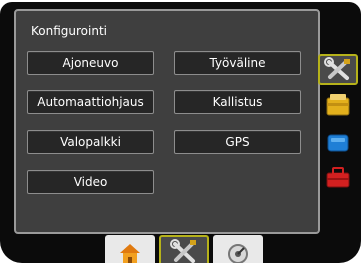  Describe the element at coordinates (90, 142) in the screenshot. I see `valopalkki-button: Valopalkki` at that location.